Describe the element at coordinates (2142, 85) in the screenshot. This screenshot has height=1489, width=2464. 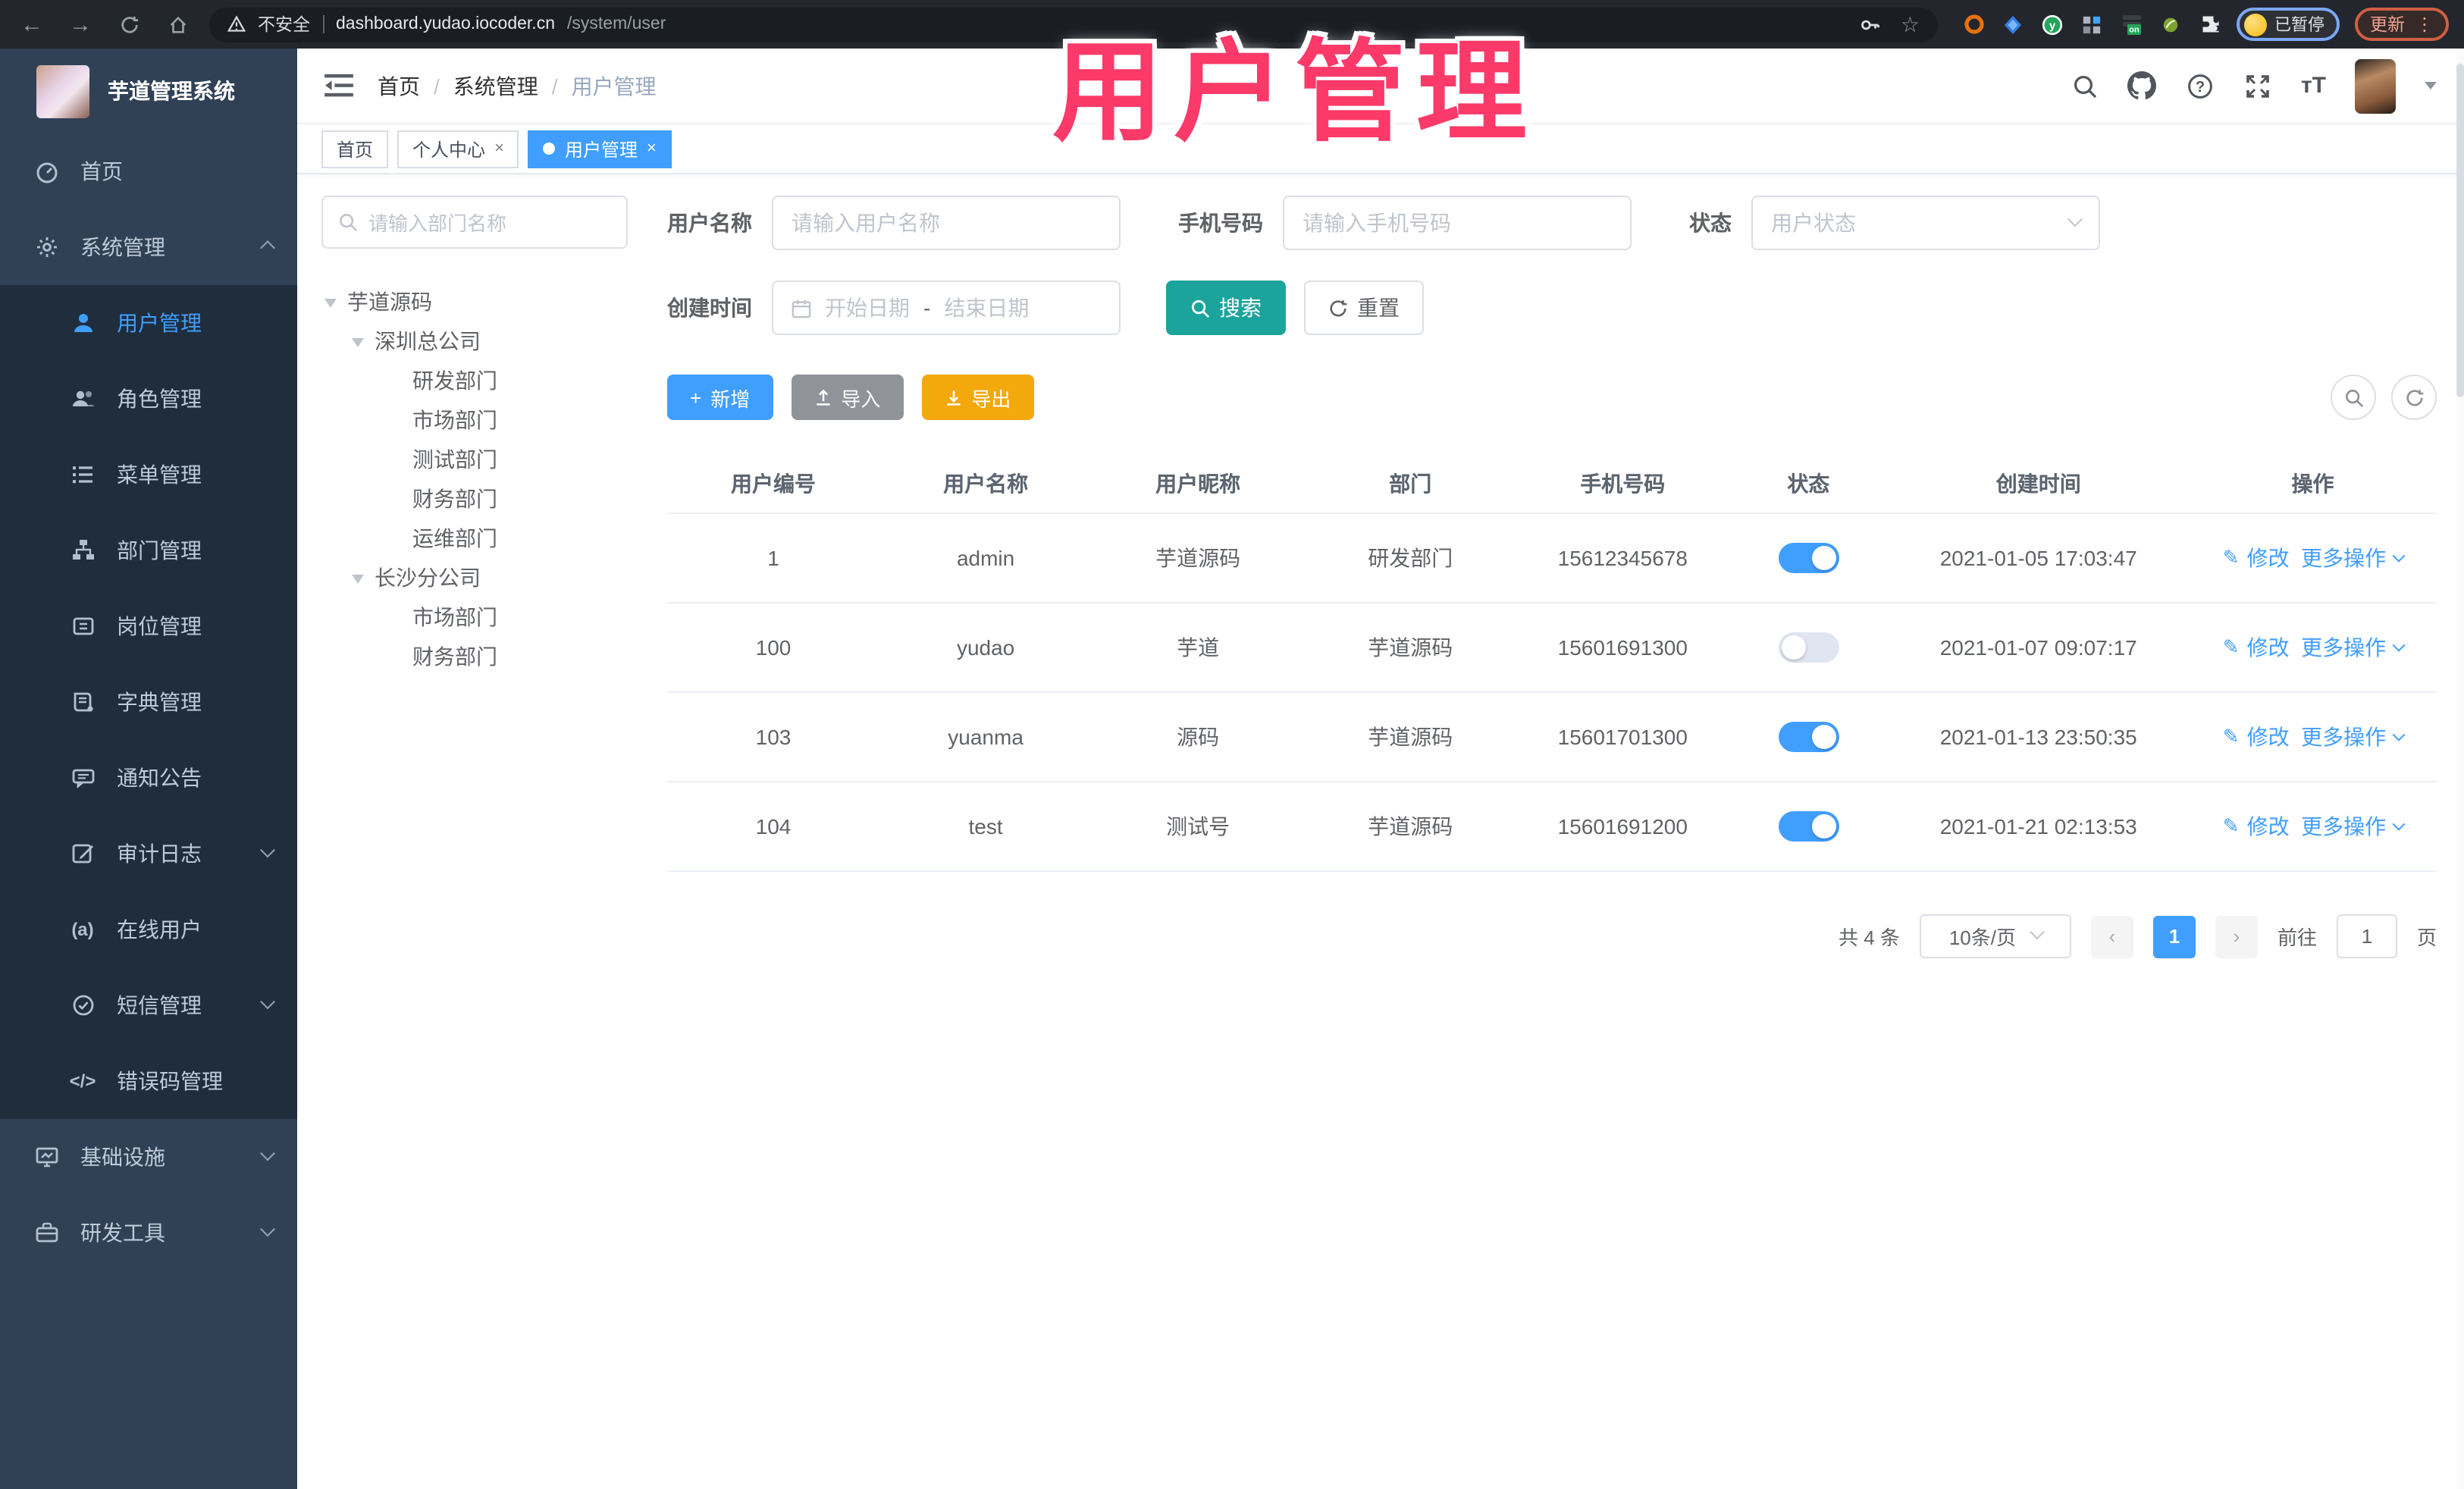
I see `github-icon` at that location.